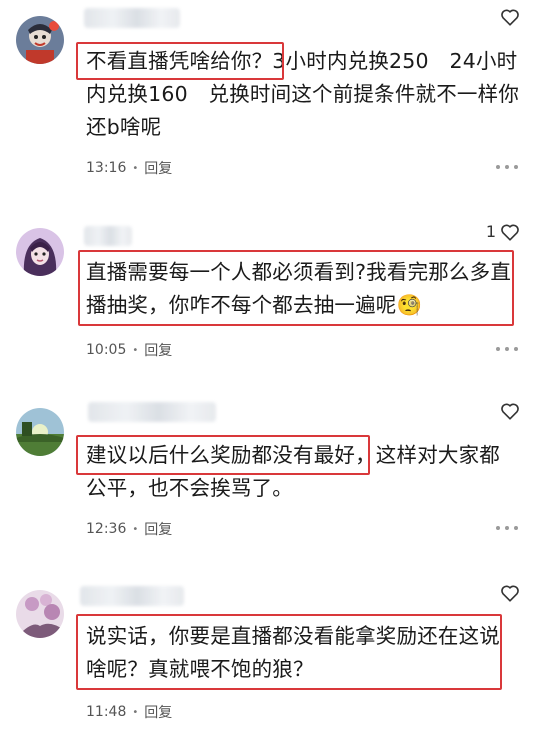  Describe the element at coordinates (106, 712) in the screenshot. I see `comment-time: 11:48` at that location.